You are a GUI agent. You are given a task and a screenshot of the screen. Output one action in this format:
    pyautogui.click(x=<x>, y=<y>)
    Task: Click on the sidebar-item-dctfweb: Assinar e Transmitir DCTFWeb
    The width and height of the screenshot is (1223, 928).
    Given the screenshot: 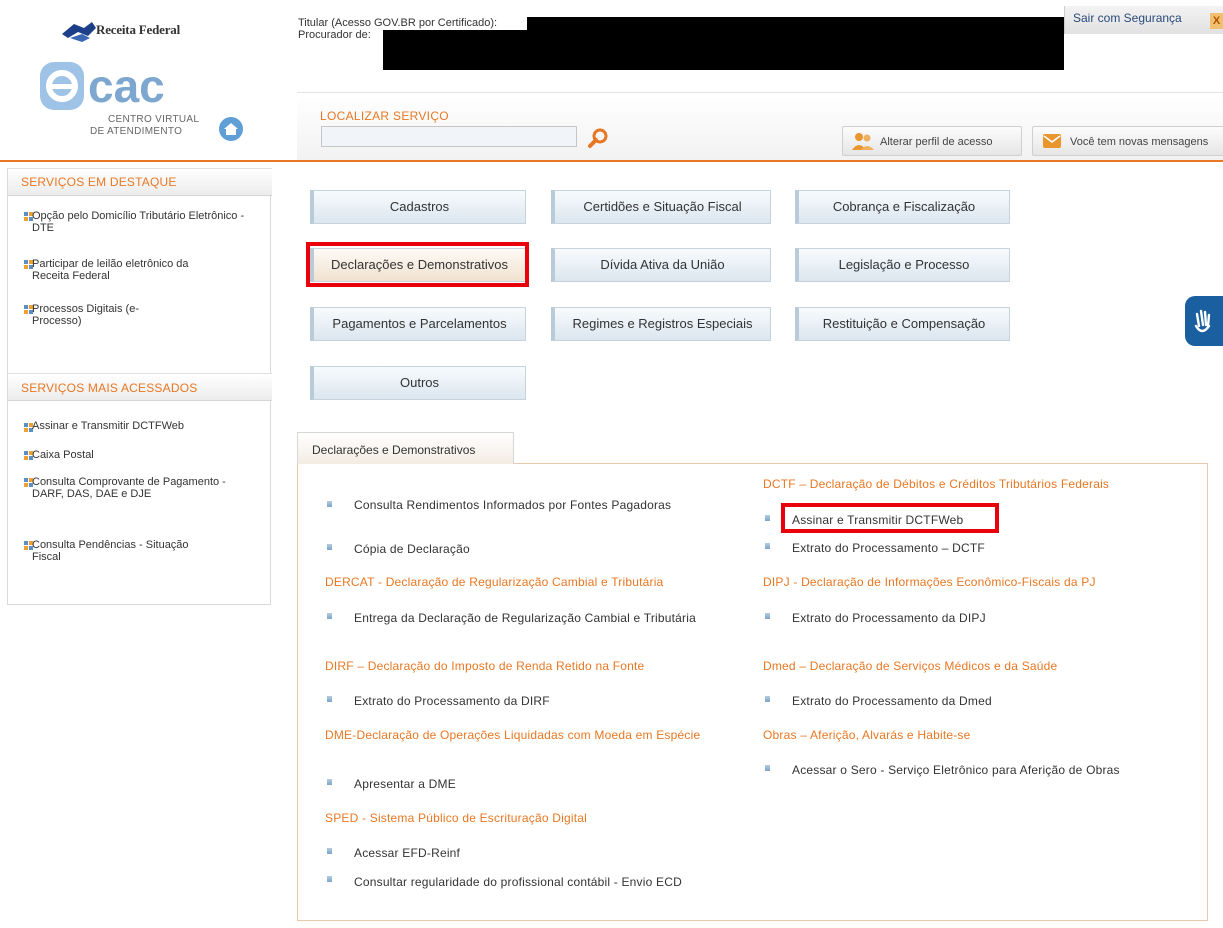 What is the action you would take?
    pyautogui.click(x=142, y=426)
    